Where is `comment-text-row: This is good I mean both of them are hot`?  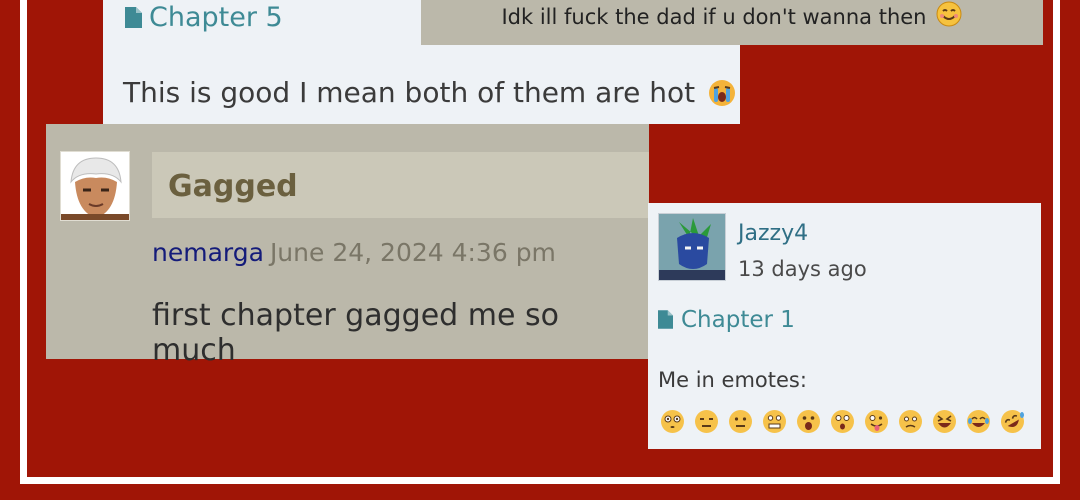 comment-text-row: This is good I mean both of them are hot is located at coordinates (430, 92).